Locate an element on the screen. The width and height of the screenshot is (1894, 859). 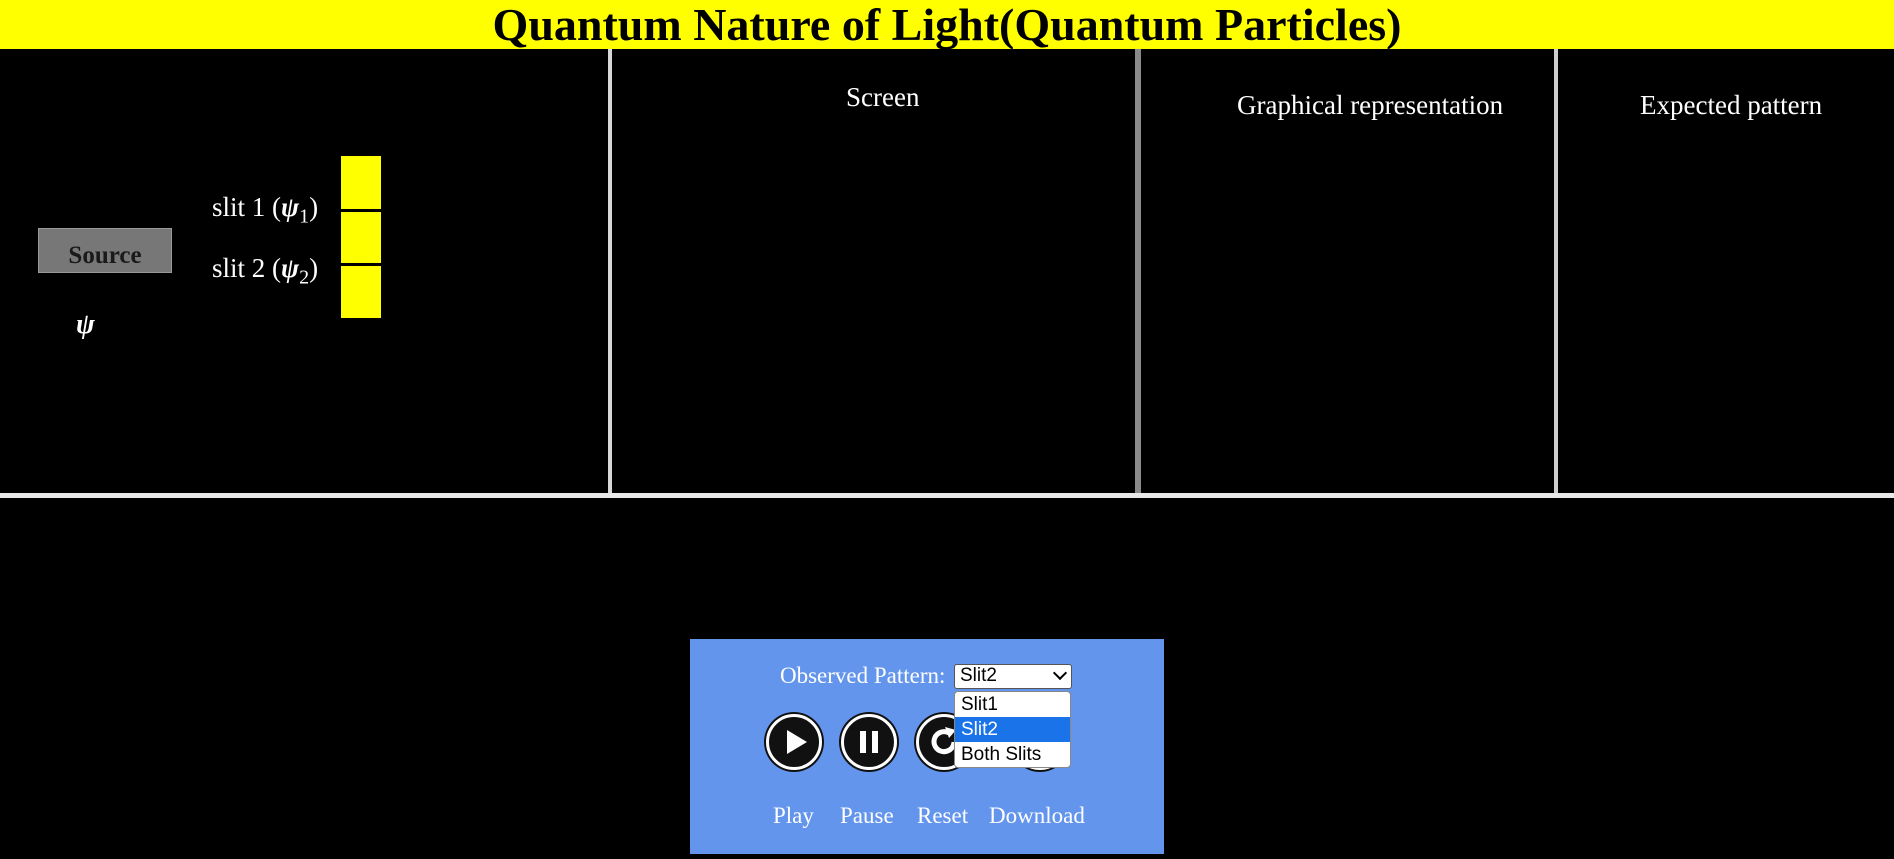
option-both-slits: Both Slits is located at coordinates (1012, 754).